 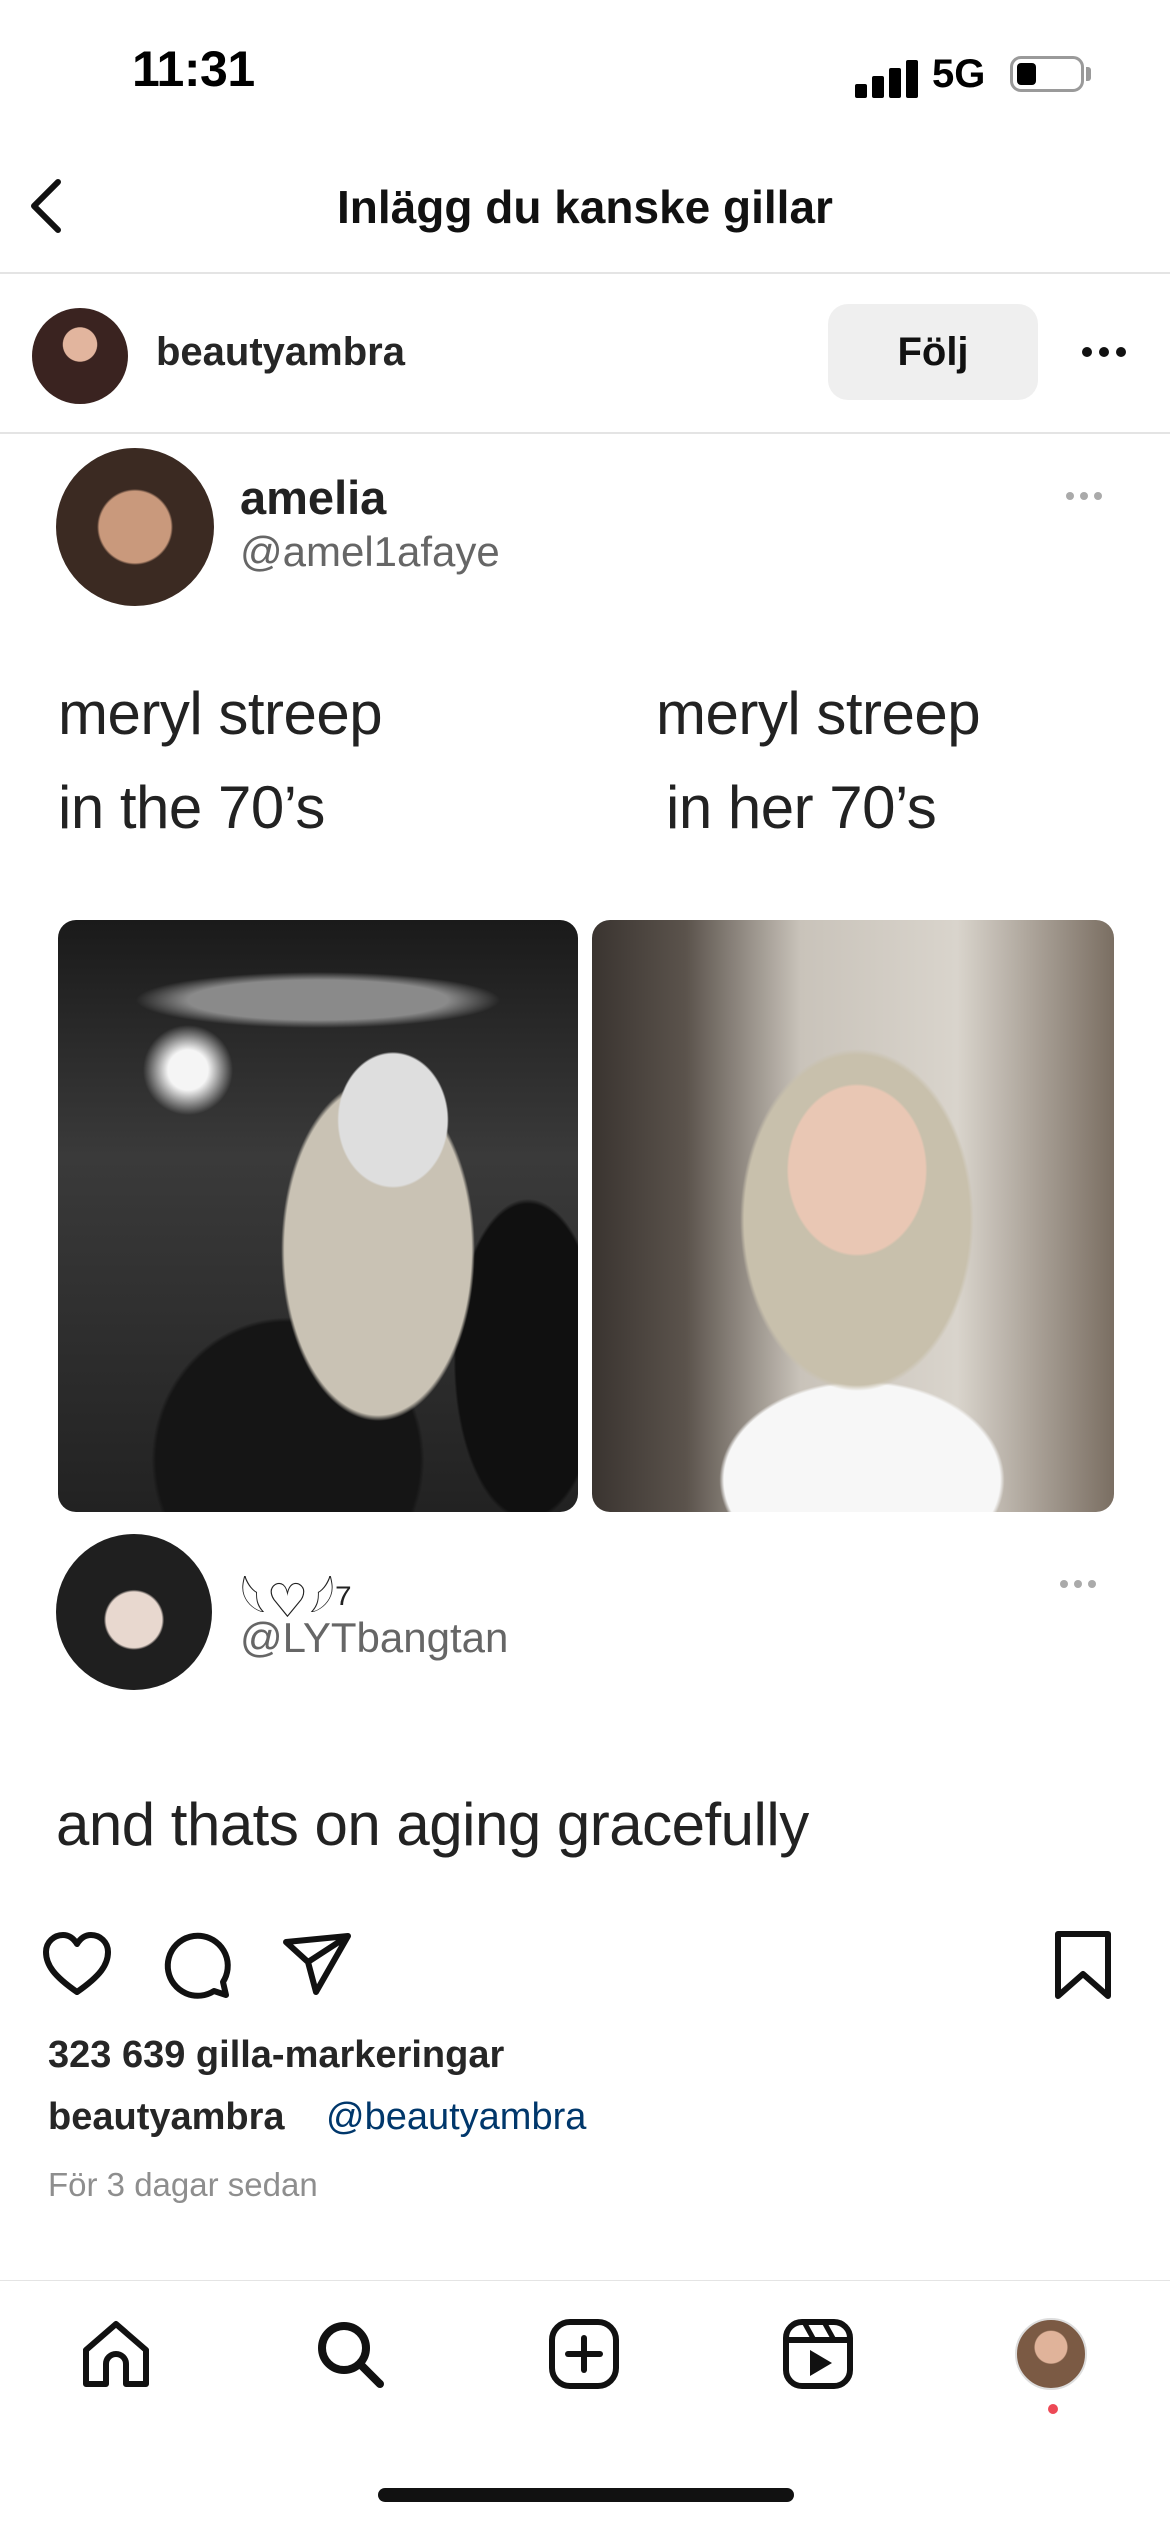 I want to click on like-button, so click(x=77, y=1965).